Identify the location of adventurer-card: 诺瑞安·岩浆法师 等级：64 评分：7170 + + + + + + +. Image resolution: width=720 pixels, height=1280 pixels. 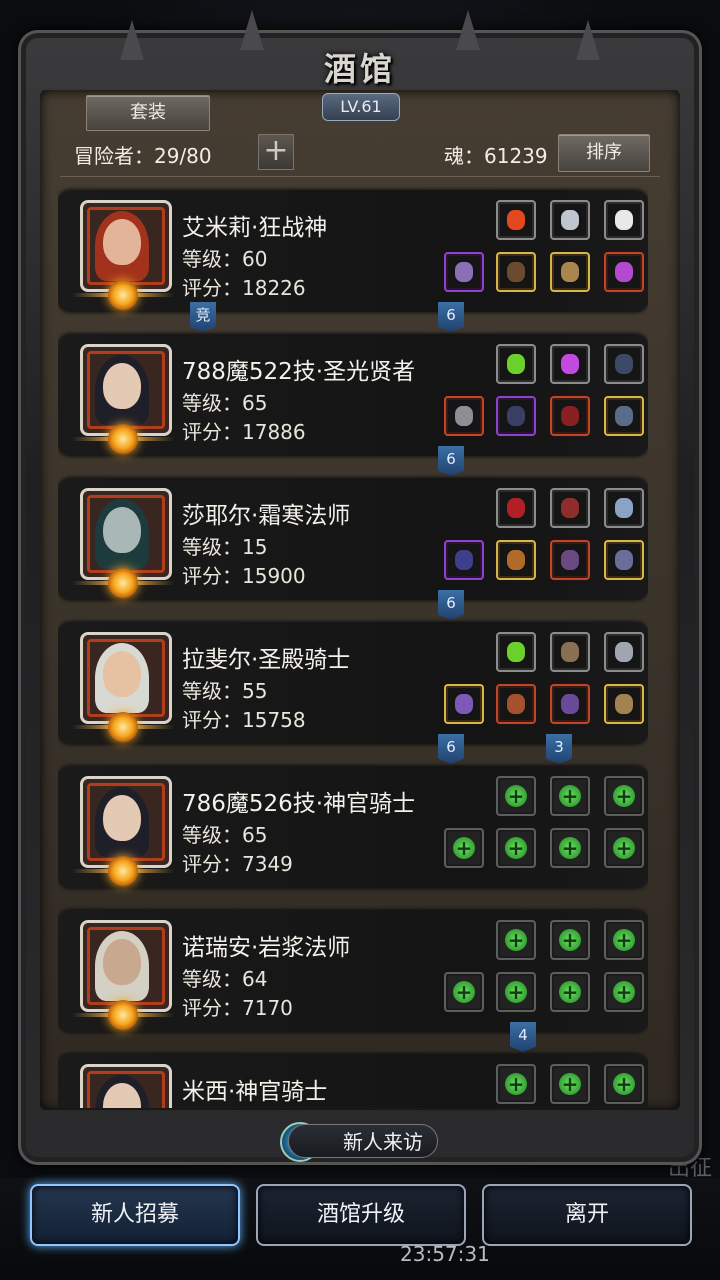
(353, 971).